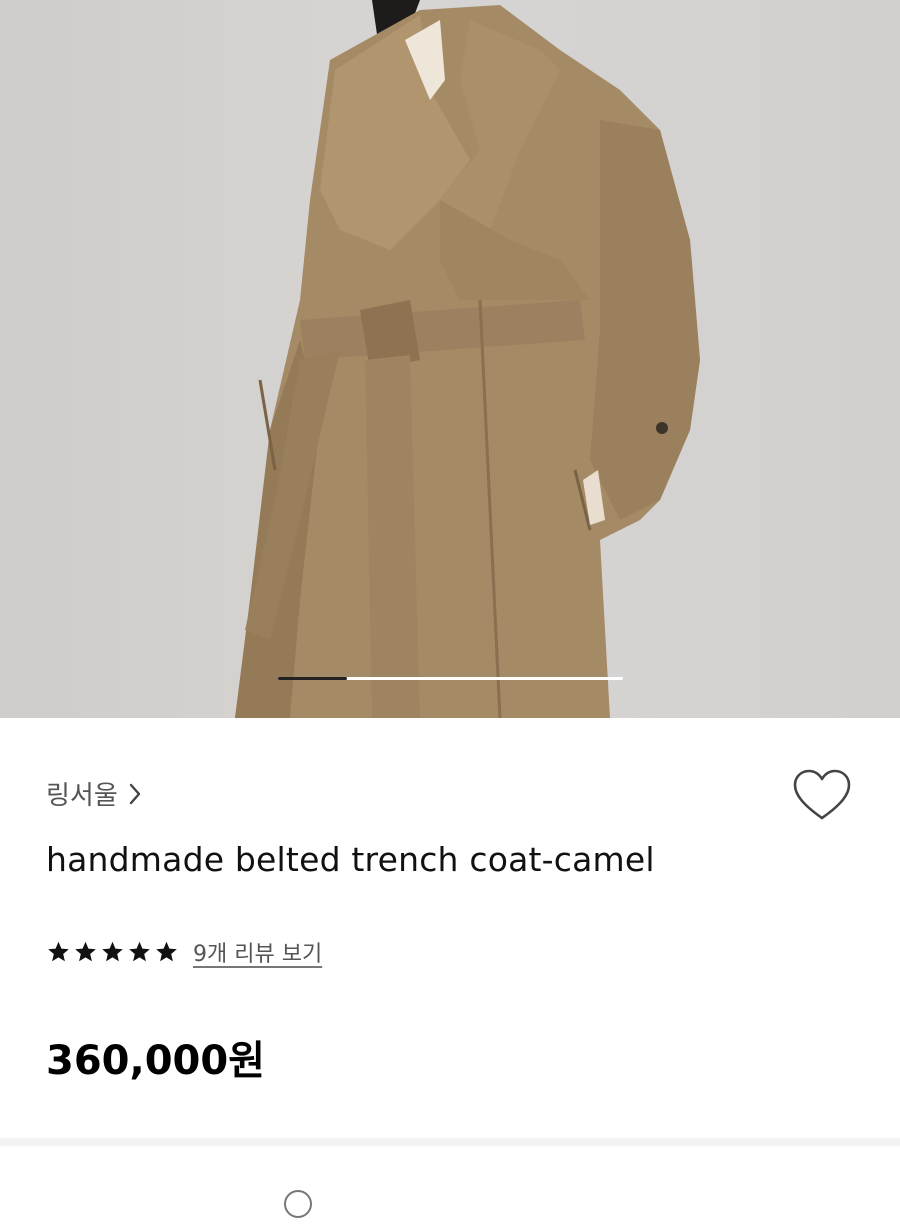 This screenshot has width=900, height=1224. Describe the element at coordinates (184, 952) in the screenshot. I see `rating-row: 9개 리뷰 보기` at that location.